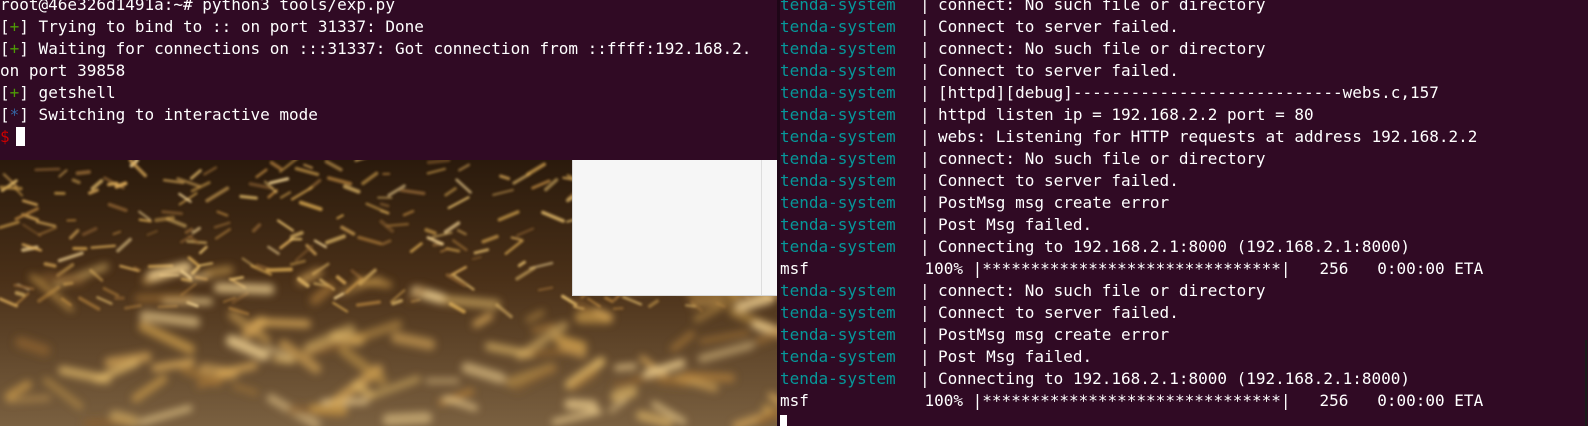  What do you see at coordinates (1184, 419) in the screenshot?
I see `right-terminal-cursor-line` at bounding box center [1184, 419].